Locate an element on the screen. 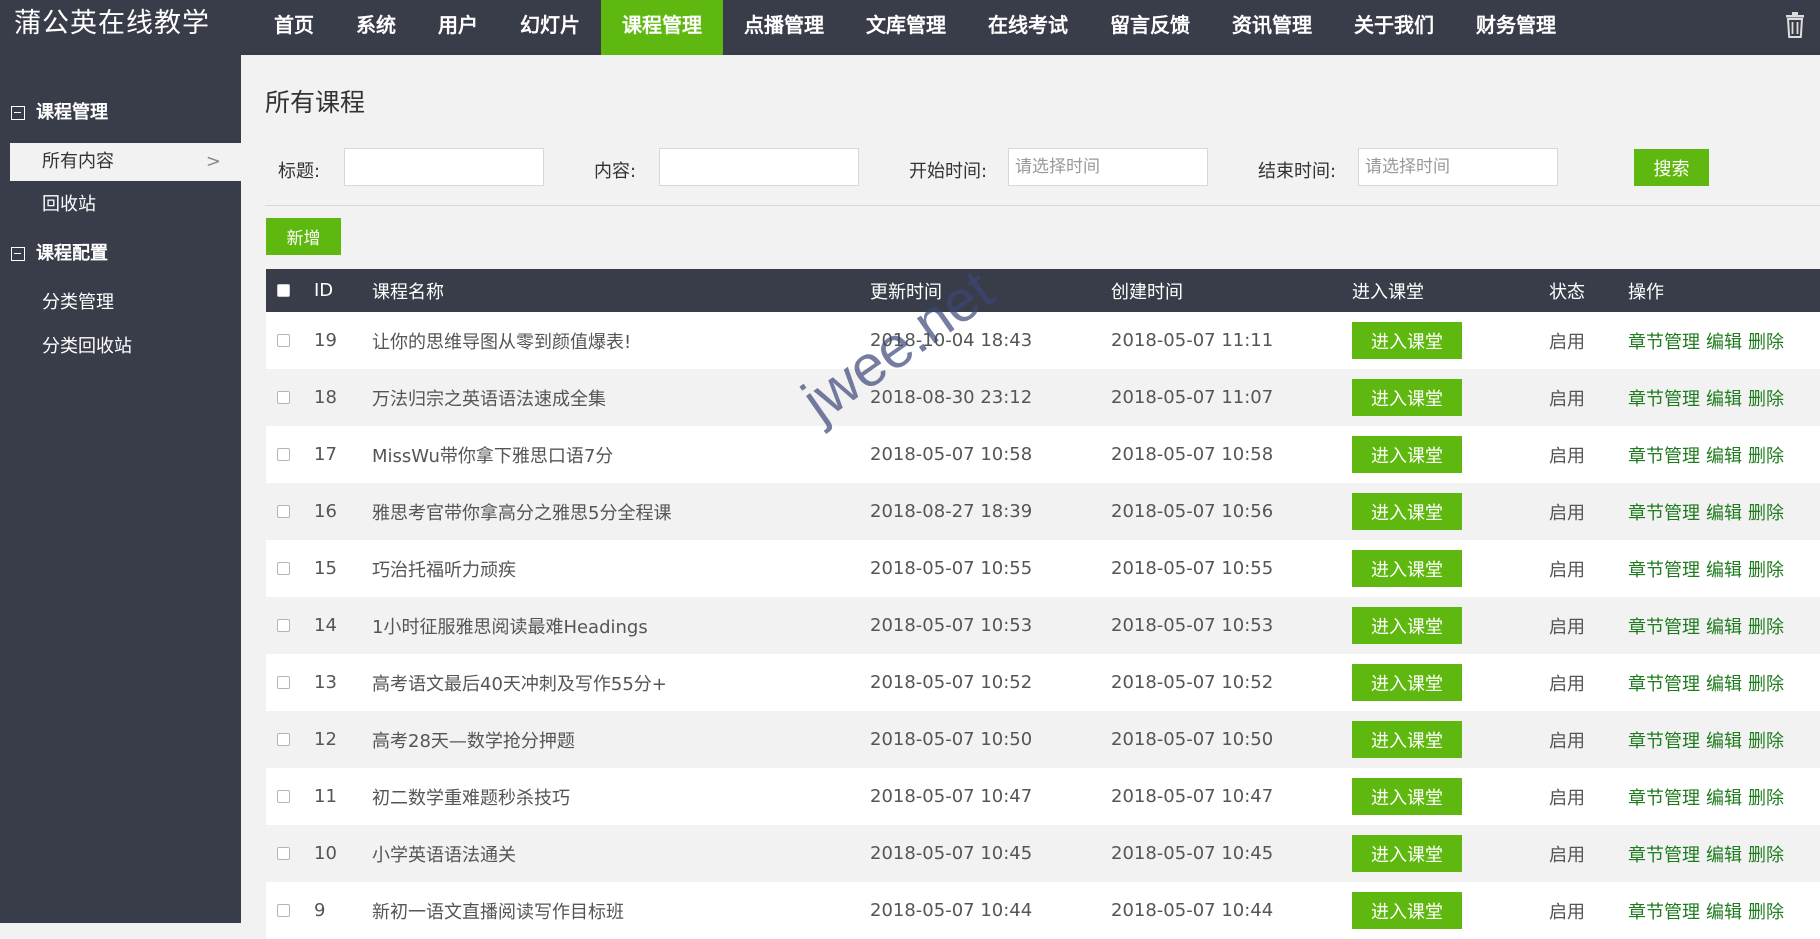 Image resolution: width=1820 pixels, height=939 pixels. sidebar-item-category-recycle-bin: 分类回收站 is located at coordinates (125, 347).